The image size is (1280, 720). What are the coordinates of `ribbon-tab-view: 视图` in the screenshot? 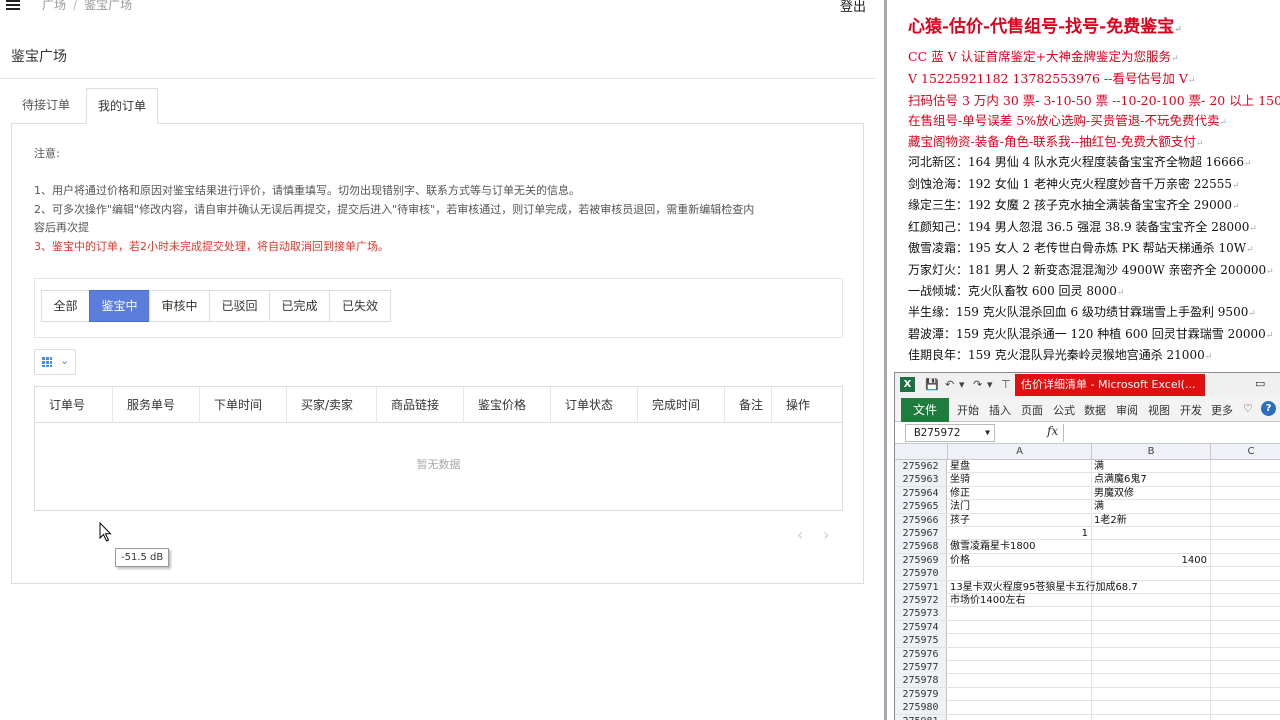 It's located at (1159, 410).